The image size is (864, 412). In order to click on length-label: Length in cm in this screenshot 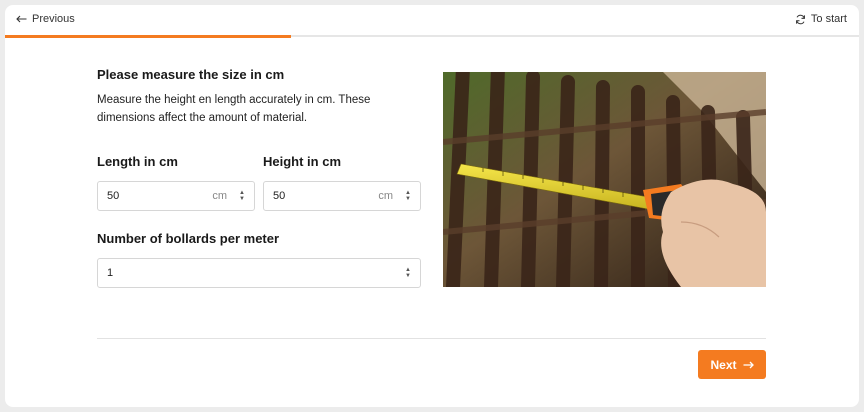, I will do `click(137, 161)`.